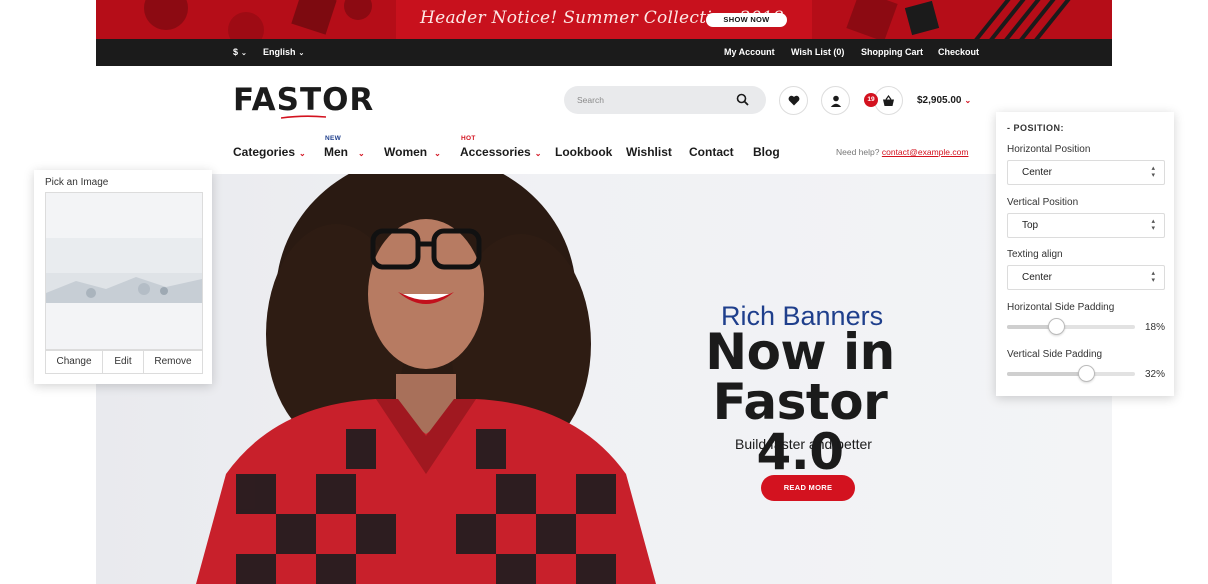  Describe the element at coordinates (1071, 326) in the screenshot. I see `horizontal-padding-slider` at that location.